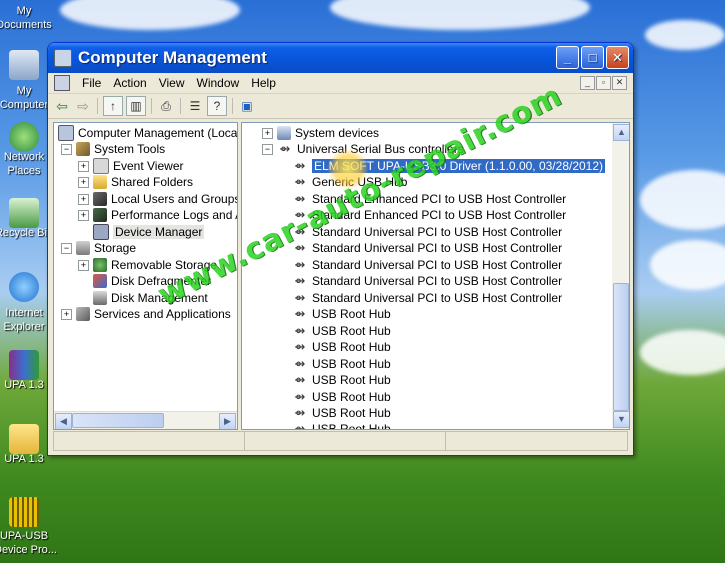  Describe the element at coordinates (135, 182) in the screenshot. I see `tree-item-shared-folders: + Shared Folders` at that location.